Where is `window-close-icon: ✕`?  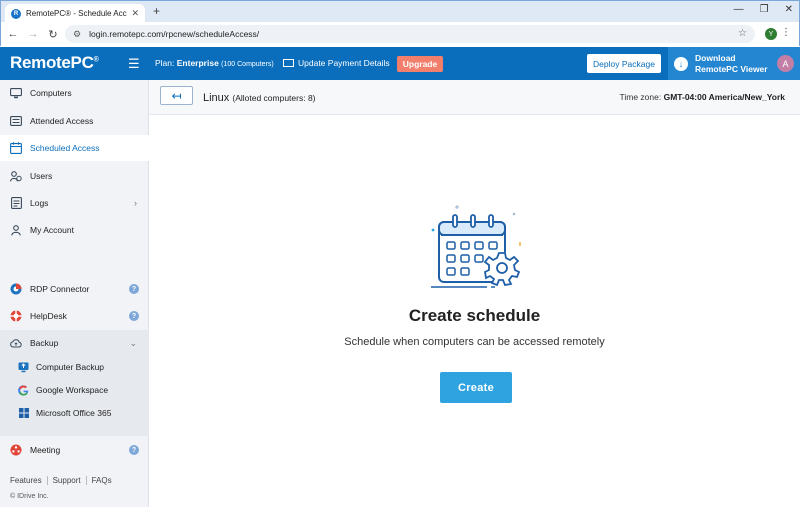 window-close-icon: ✕ is located at coordinates (789, 9).